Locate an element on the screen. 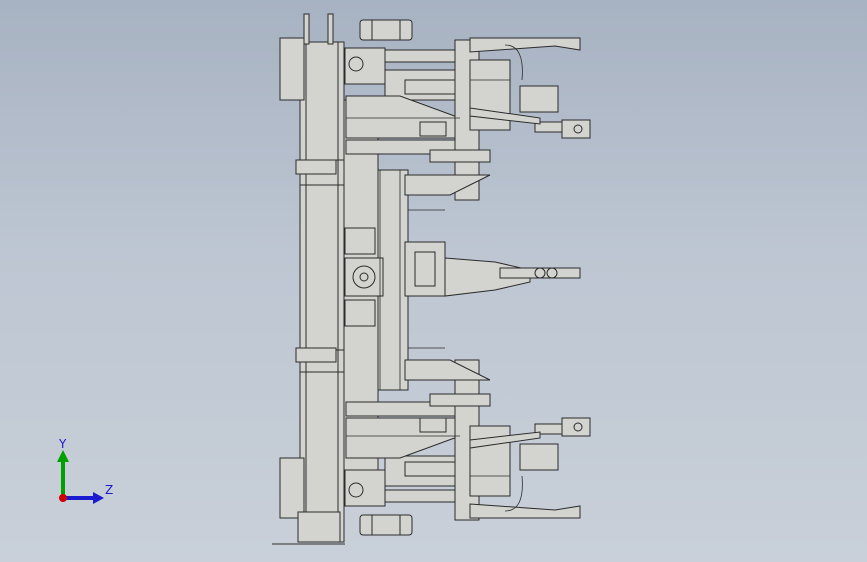  bottom-cylinder is located at coordinates (386, 525).